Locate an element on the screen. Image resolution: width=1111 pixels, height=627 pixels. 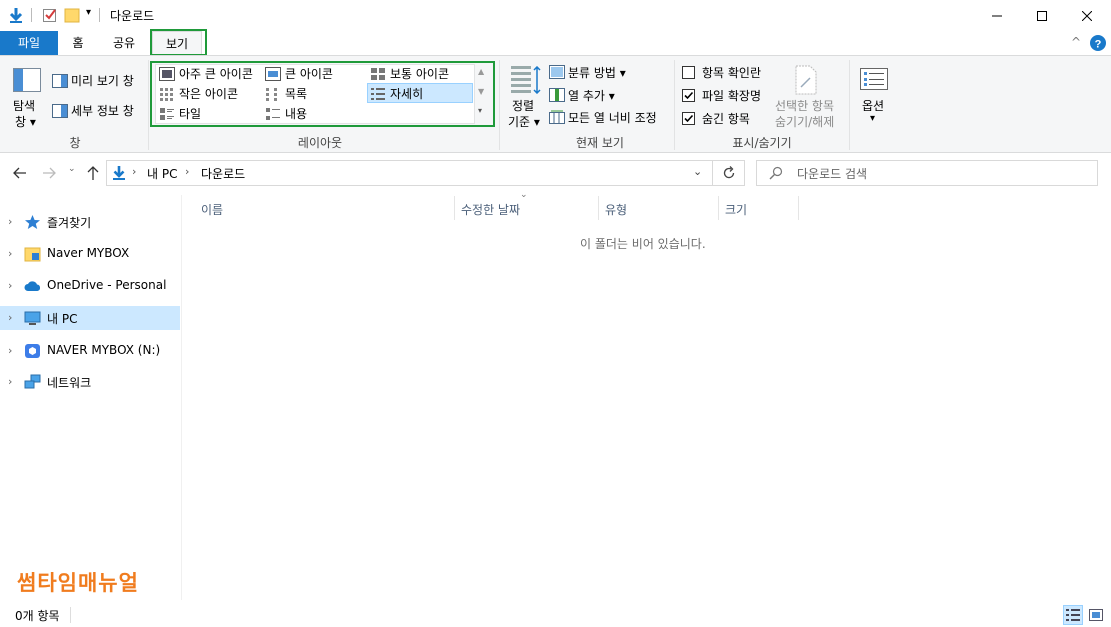
download-arrow-icon is located at coordinates (16, 15).